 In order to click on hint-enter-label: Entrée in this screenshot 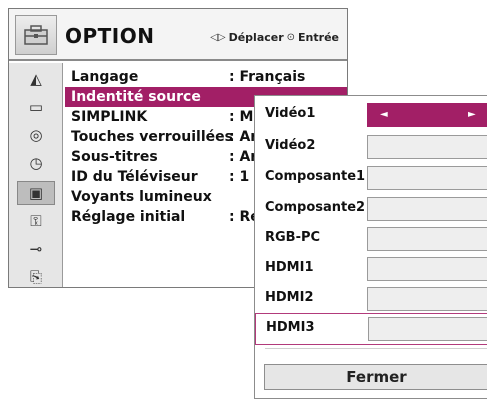, I will do `click(318, 37)`.